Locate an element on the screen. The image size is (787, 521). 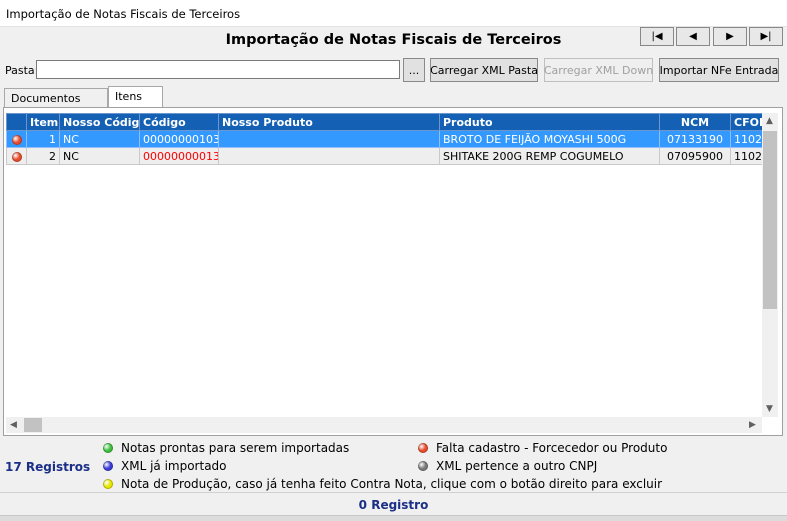
col-item: Item is located at coordinates (43, 122).